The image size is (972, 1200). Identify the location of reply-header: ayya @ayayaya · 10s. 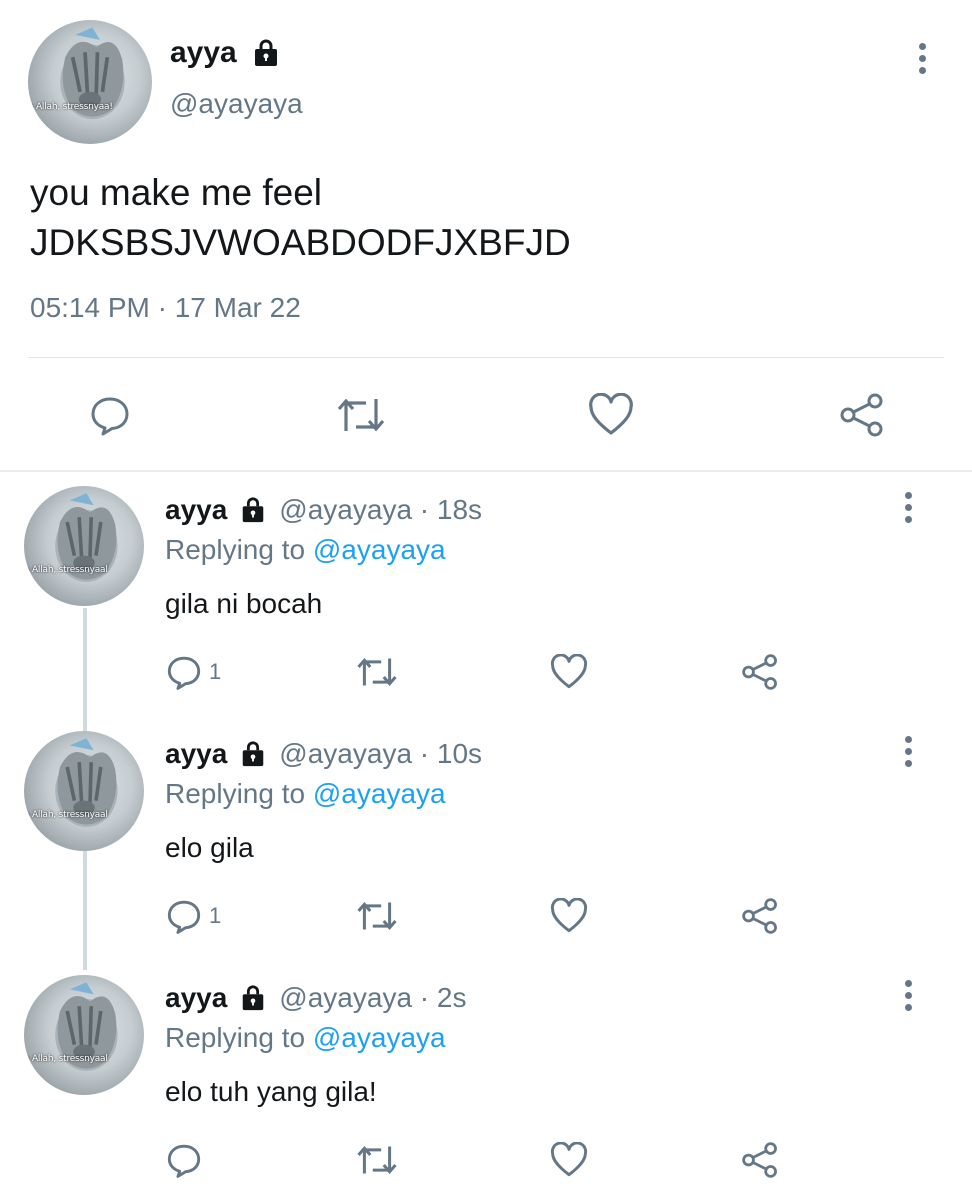
(323, 754).